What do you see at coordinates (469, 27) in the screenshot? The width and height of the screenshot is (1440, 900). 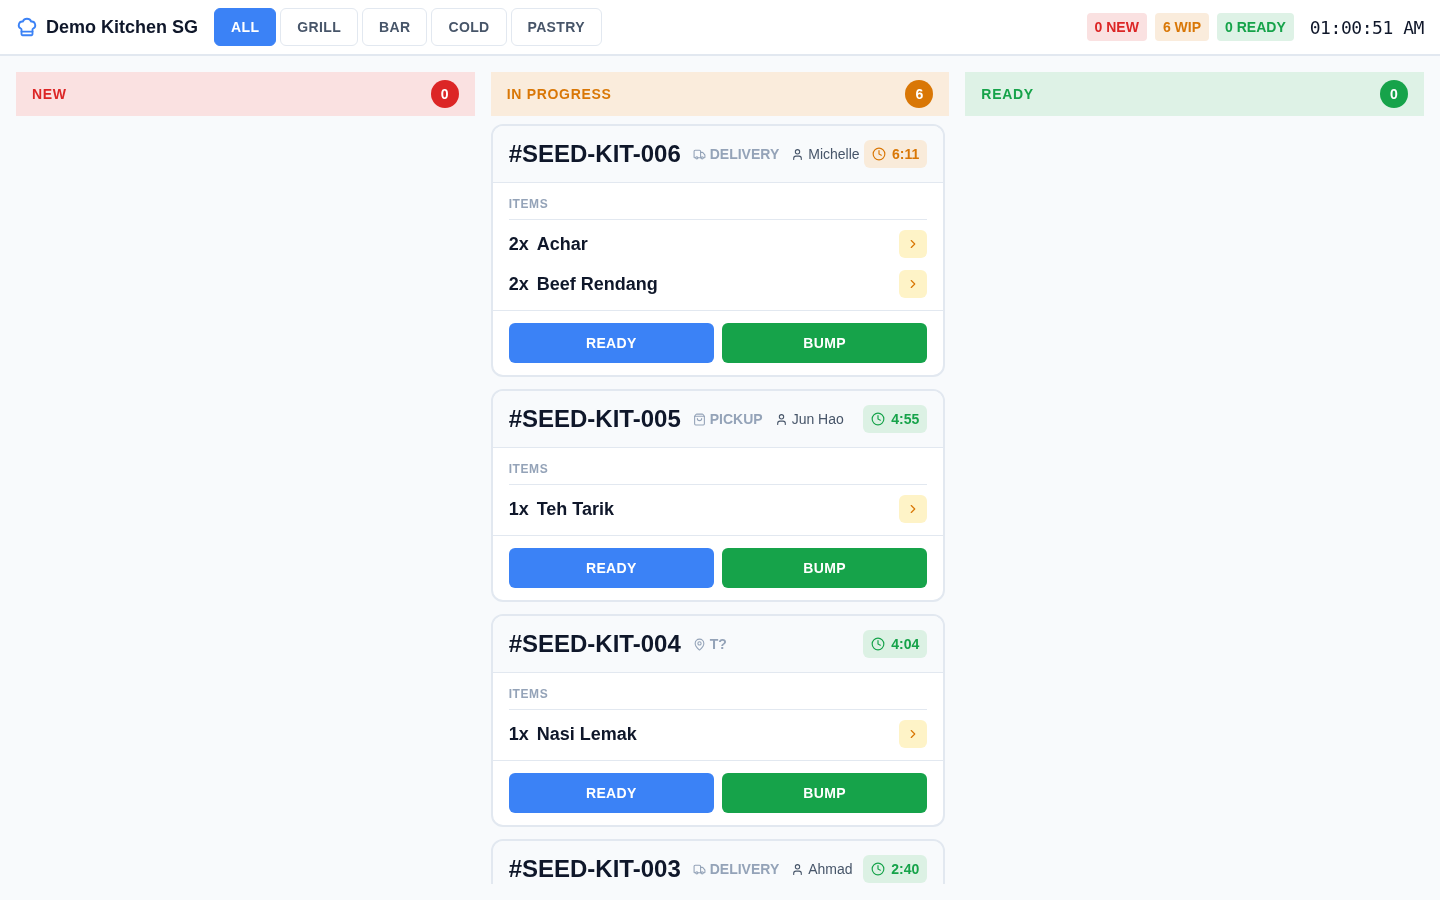 I see `station-tab: COLD` at bounding box center [469, 27].